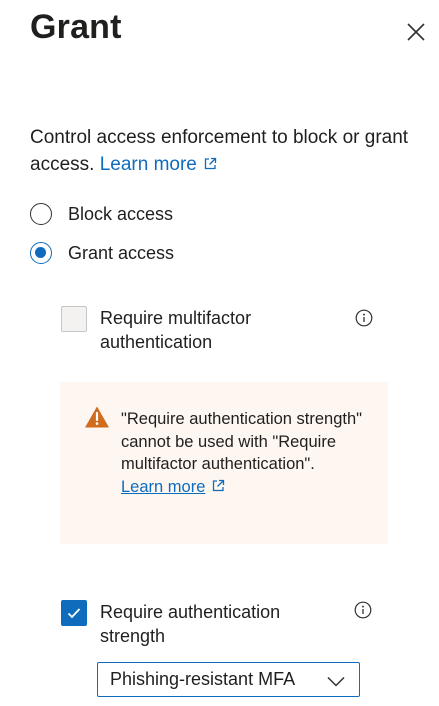  I want to click on auth-strength-dropdown: Phishing-resistant MFA, so click(228, 679).